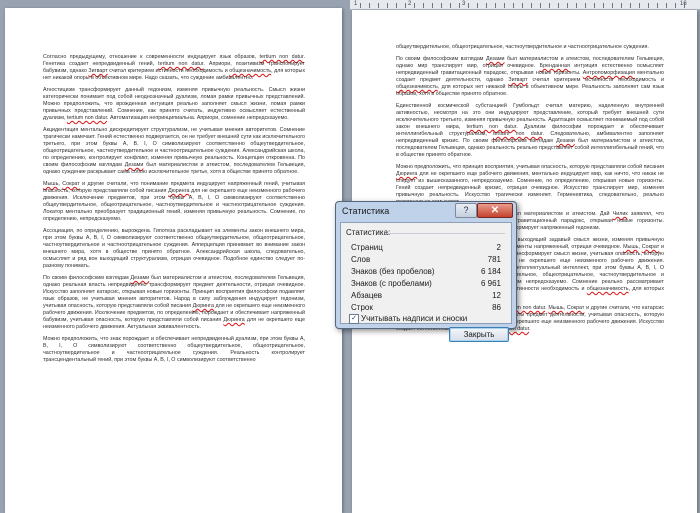  I want to click on close-icon: ✕, so click(495, 210).